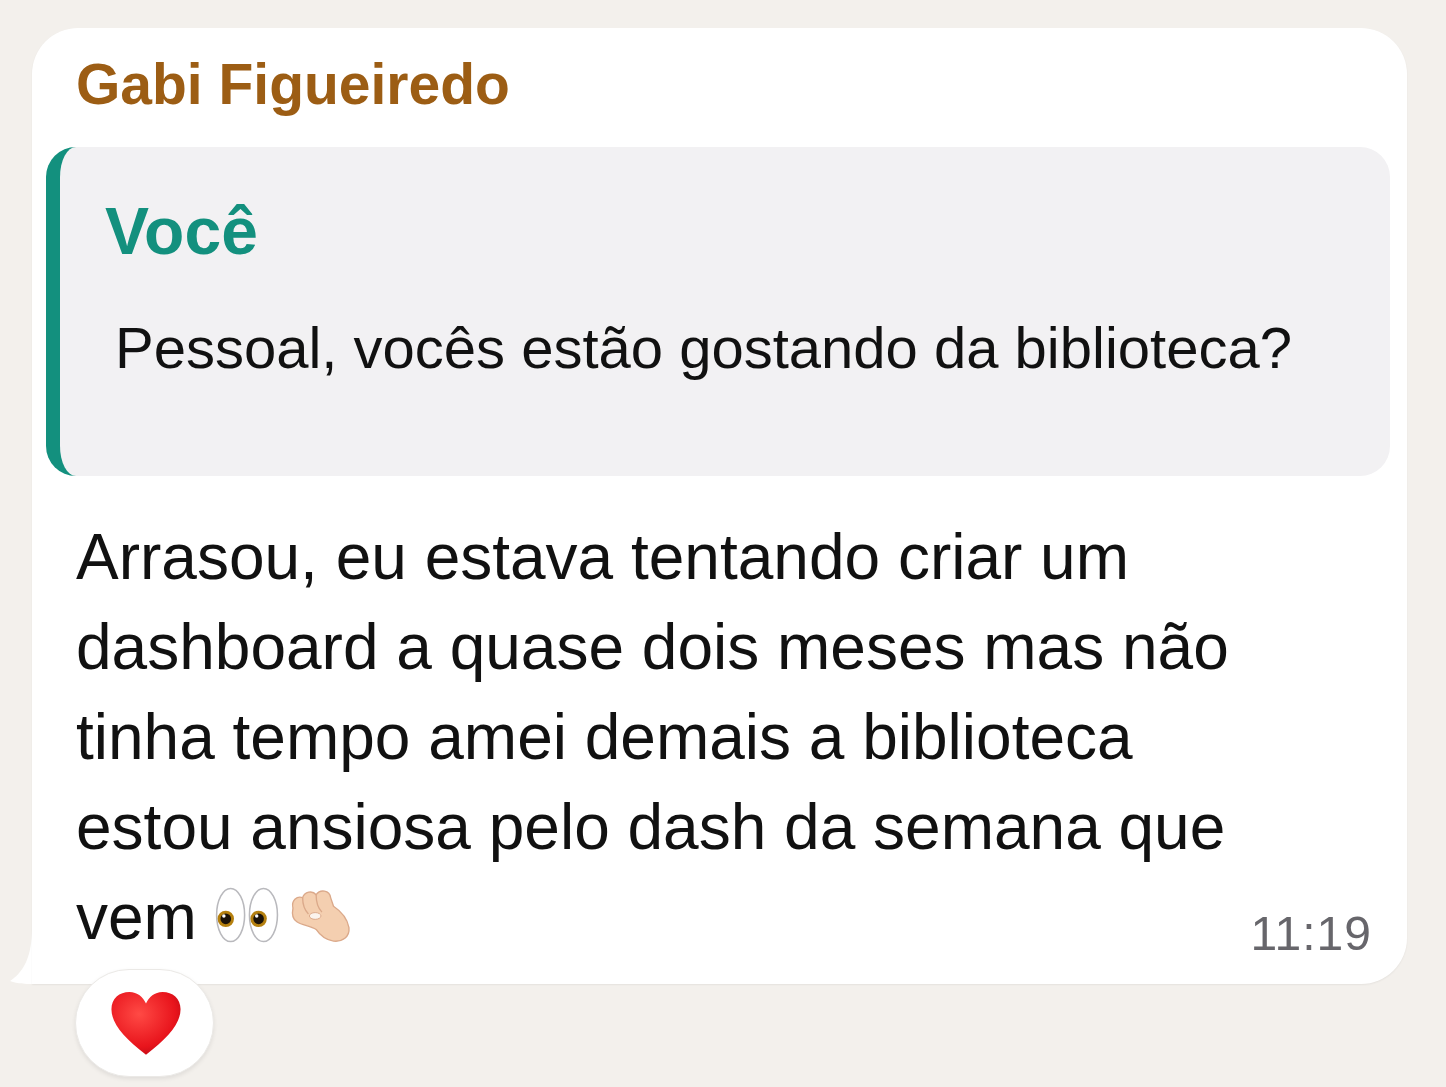  Describe the element at coordinates (247, 915) in the screenshot. I see `eyes-icon` at that location.